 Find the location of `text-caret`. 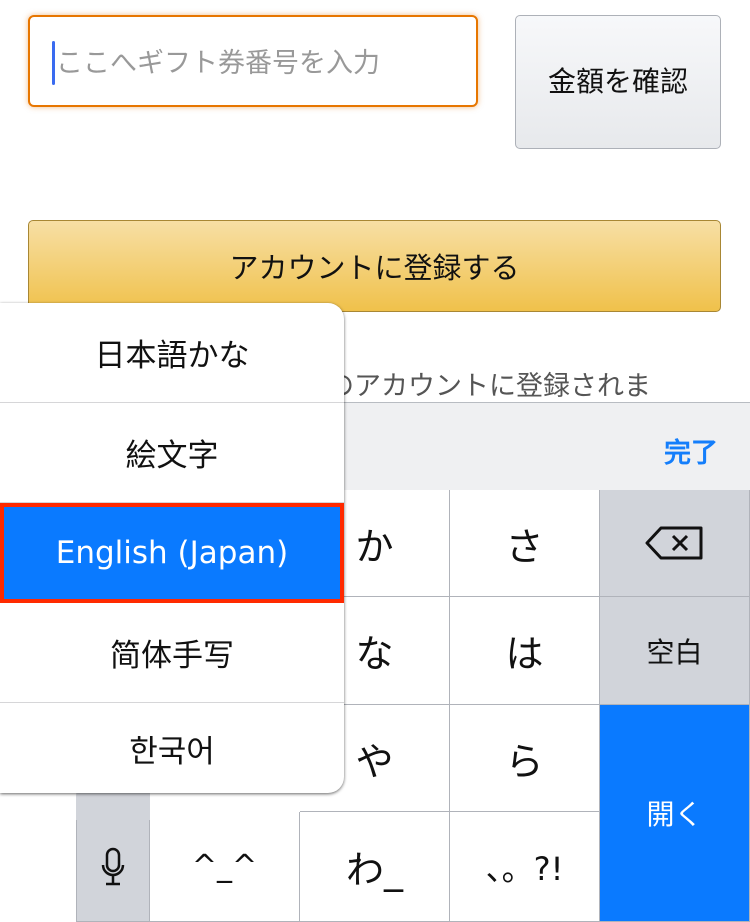

text-caret is located at coordinates (53, 63).